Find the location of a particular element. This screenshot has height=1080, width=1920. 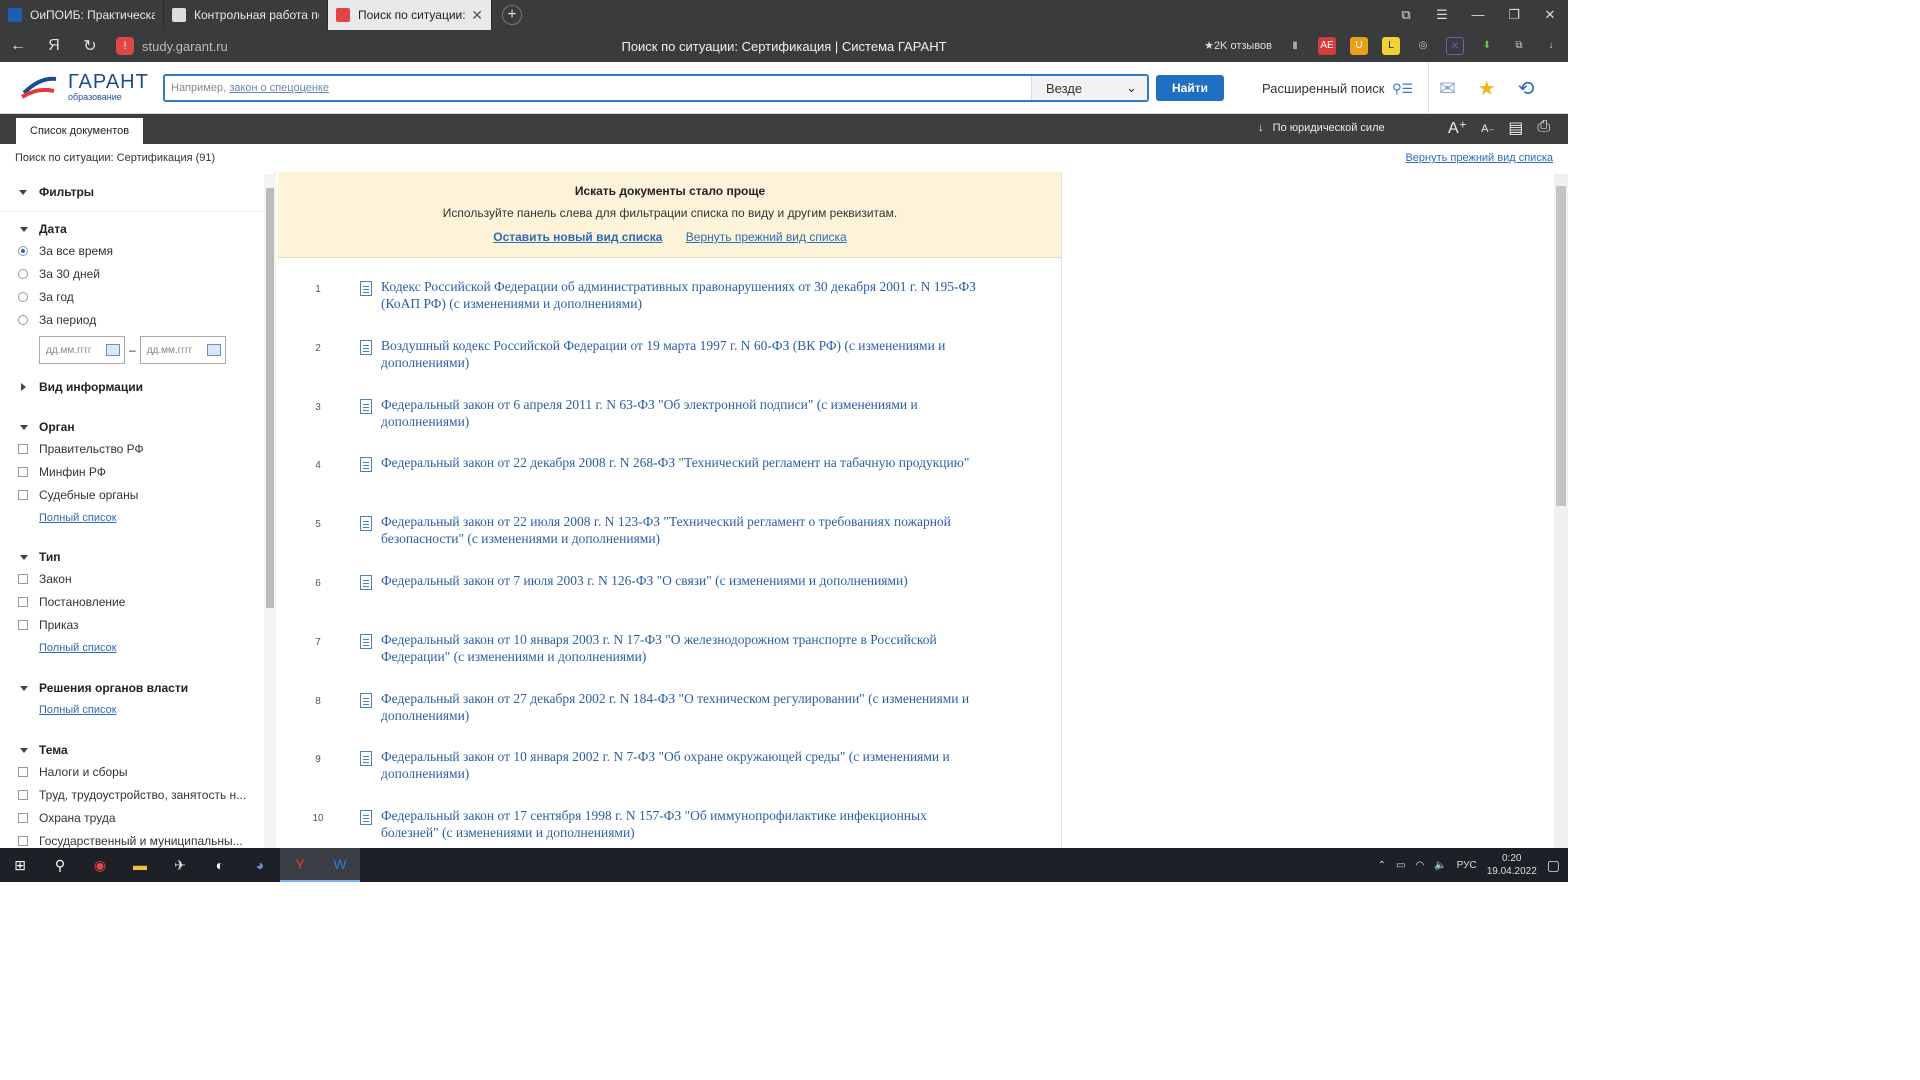

mail-icon: ✉ is located at coordinates (1447, 88).